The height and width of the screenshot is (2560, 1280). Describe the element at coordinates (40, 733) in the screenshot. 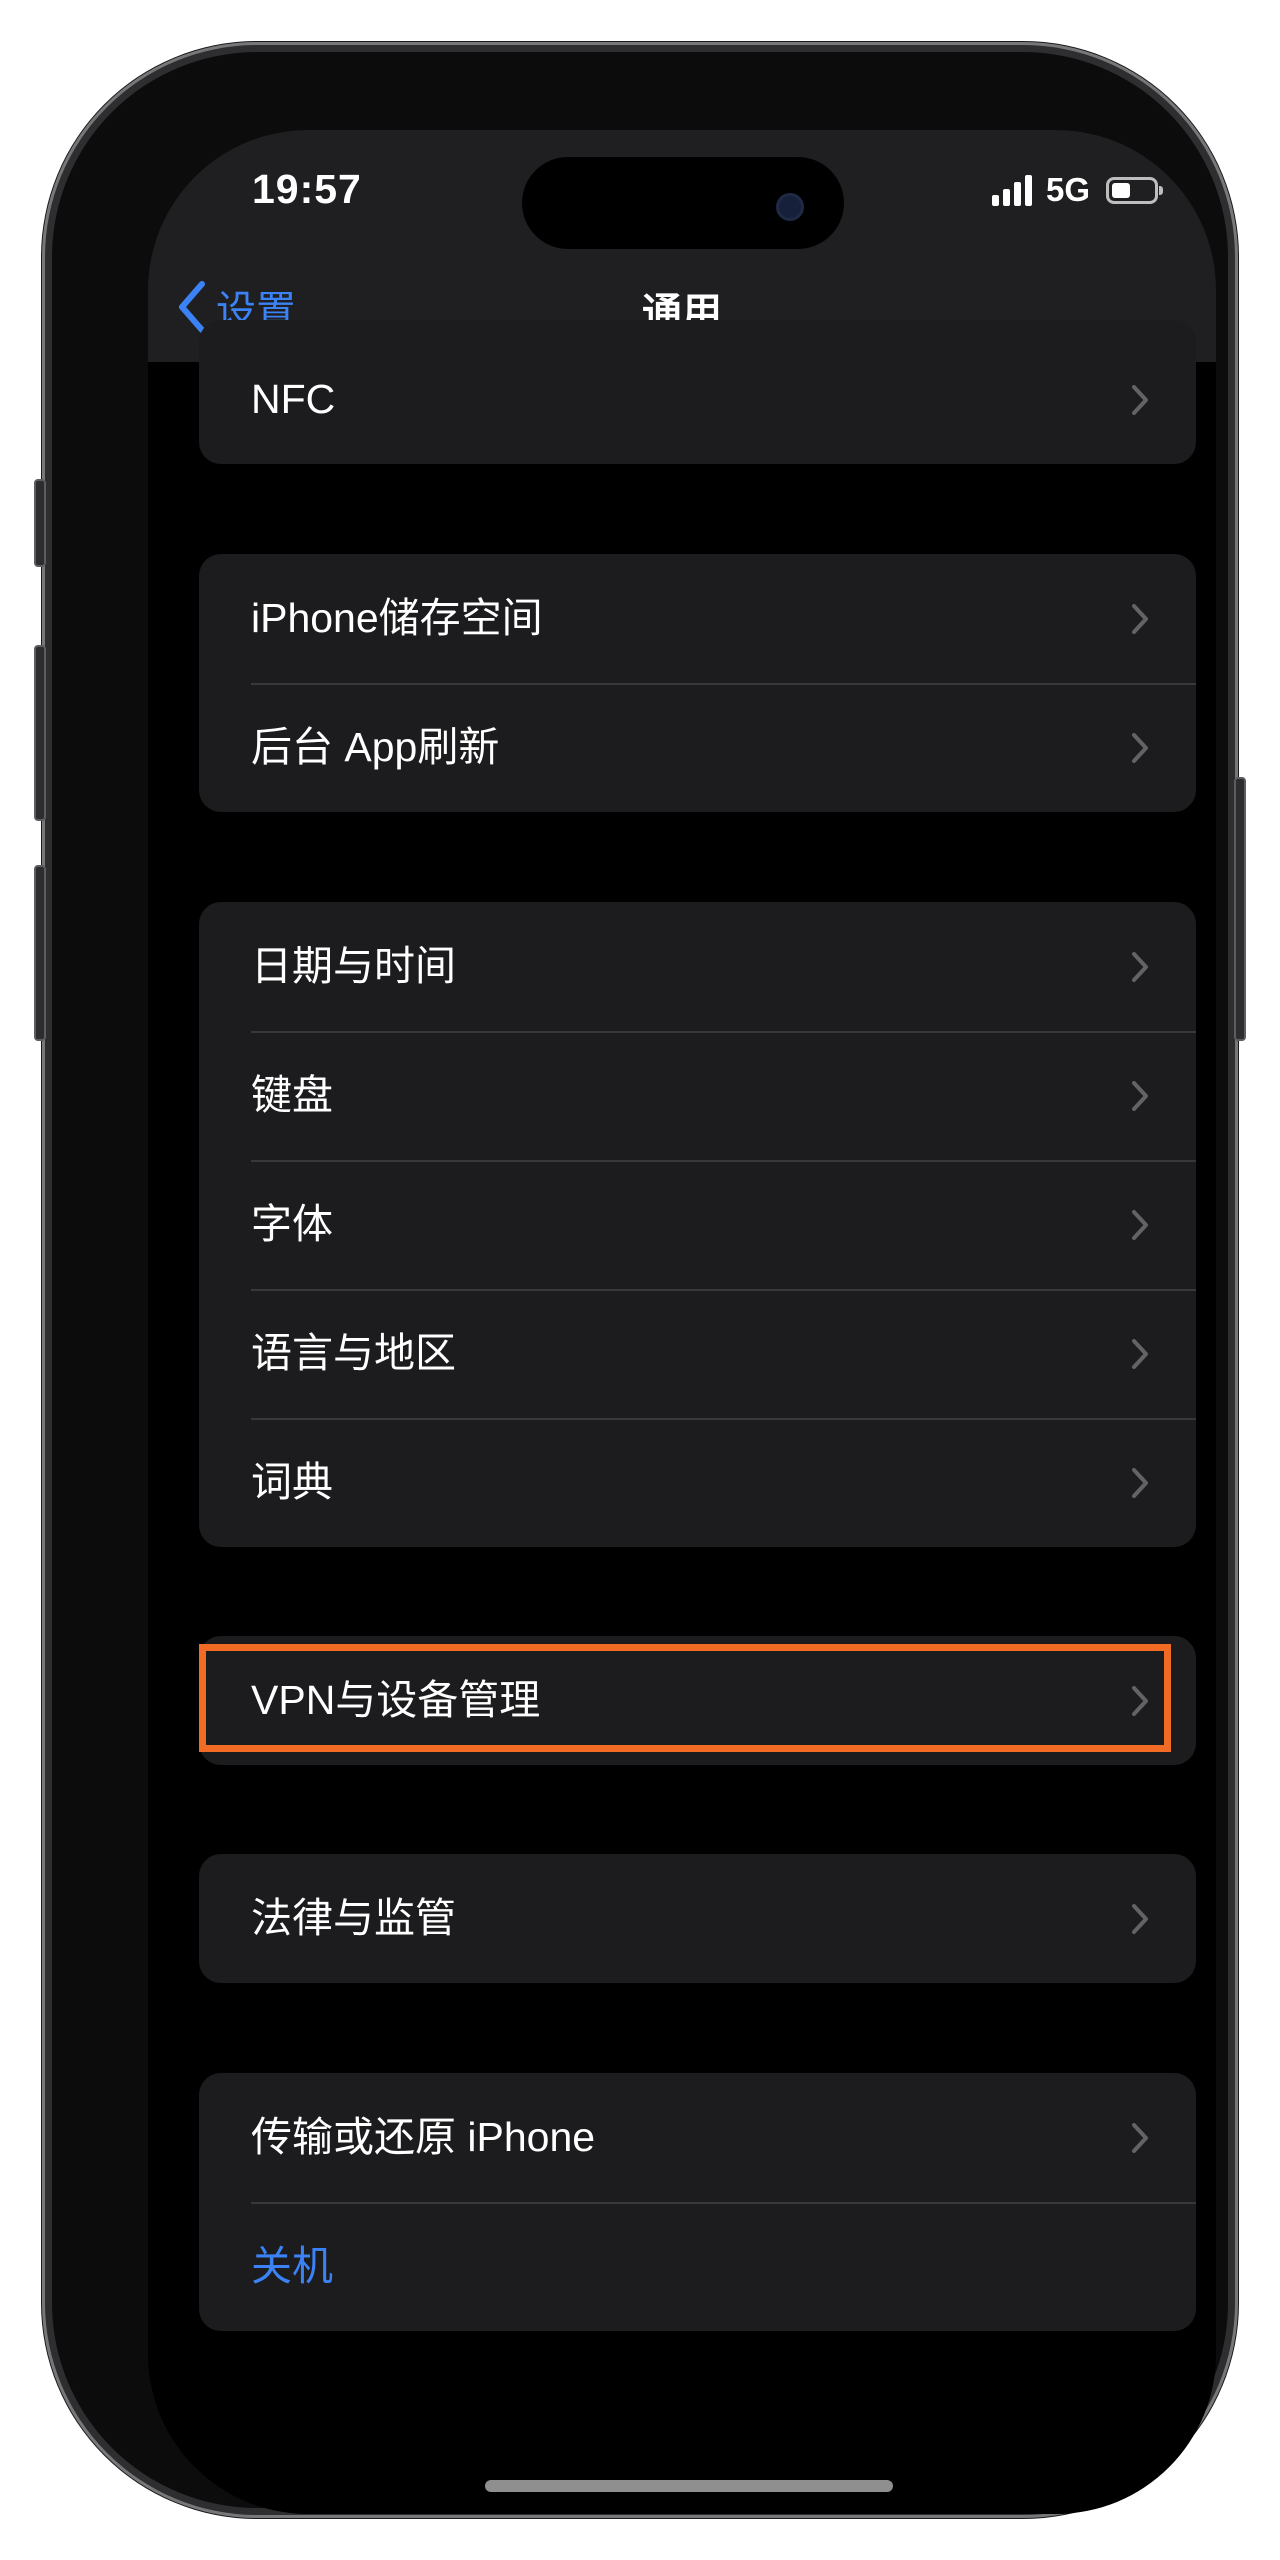

I see `volume-up-button` at that location.